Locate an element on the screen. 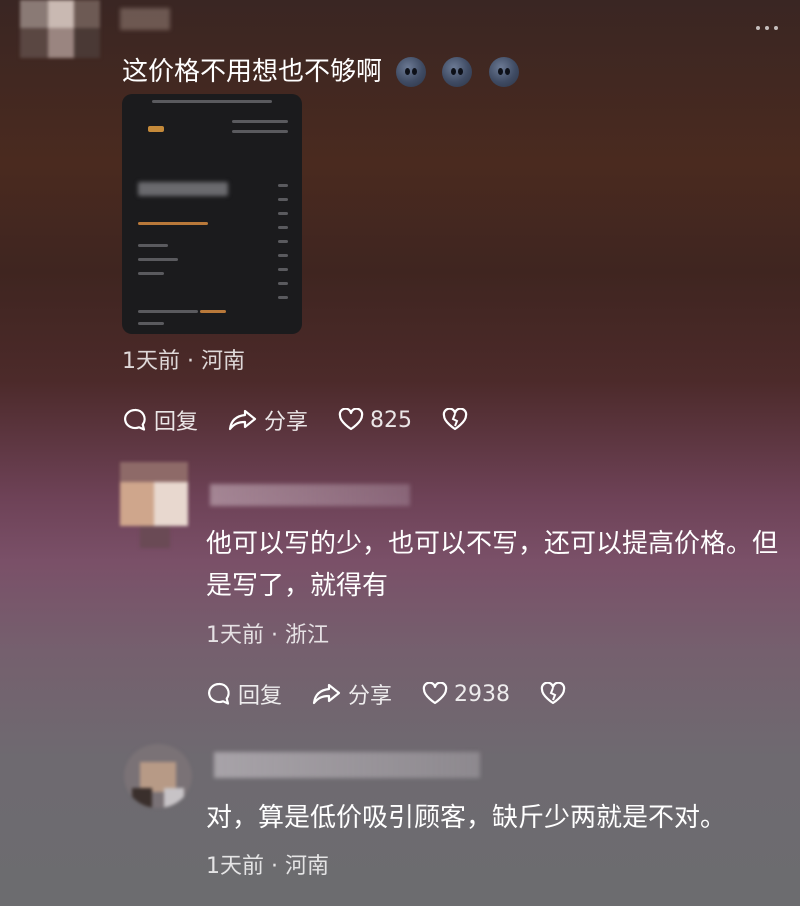  comment-text: 对，算是低价吸引顾客，缺斤少两就是不对。 is located at coordinates (466, 818).